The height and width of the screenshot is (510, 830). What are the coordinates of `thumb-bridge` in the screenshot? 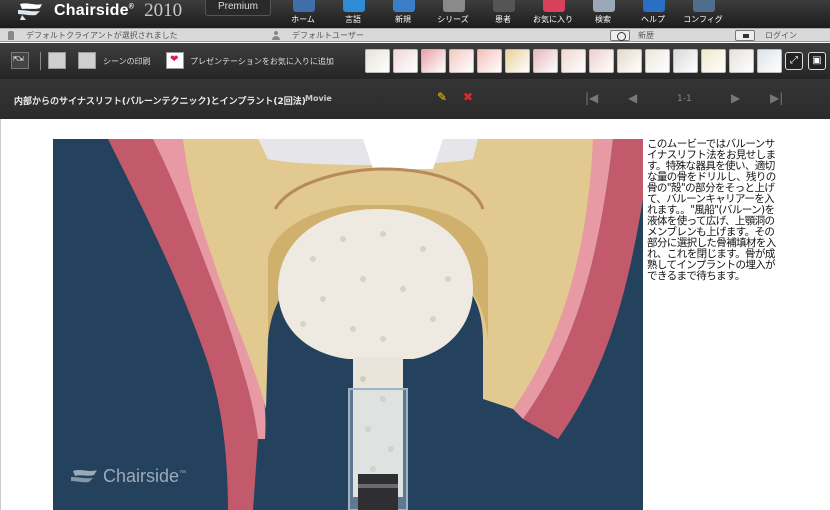 It's located at (657, 61).